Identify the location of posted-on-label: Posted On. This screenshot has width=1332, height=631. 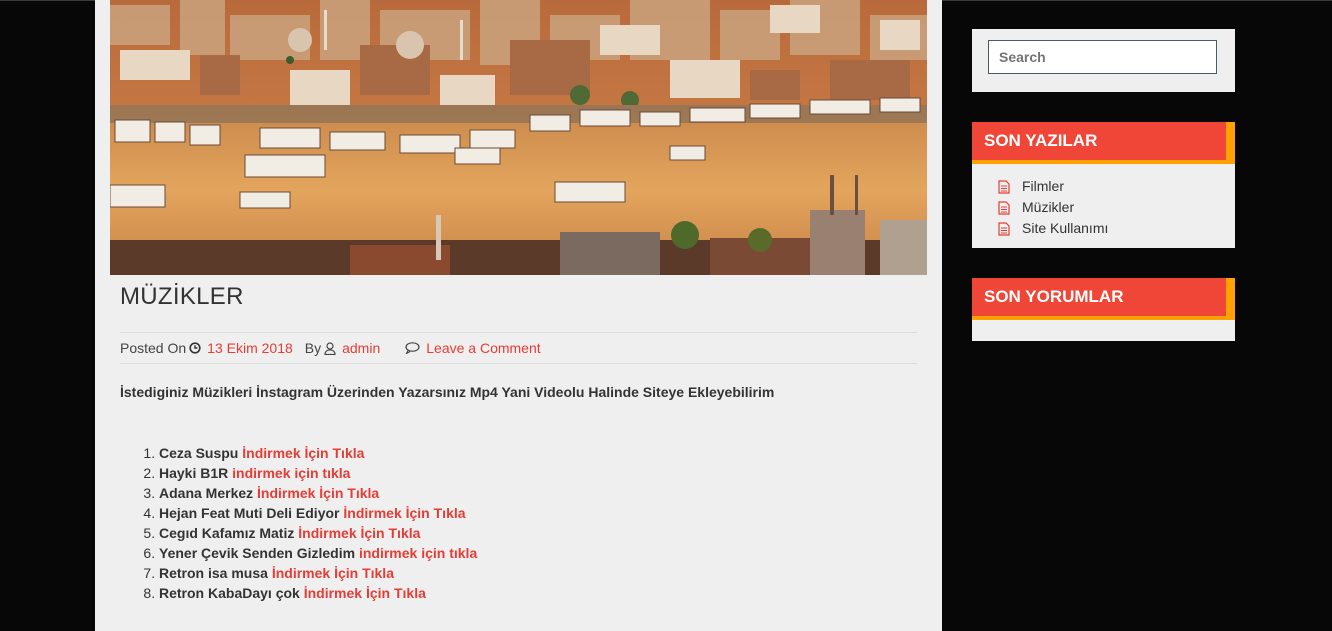
(153, 348).